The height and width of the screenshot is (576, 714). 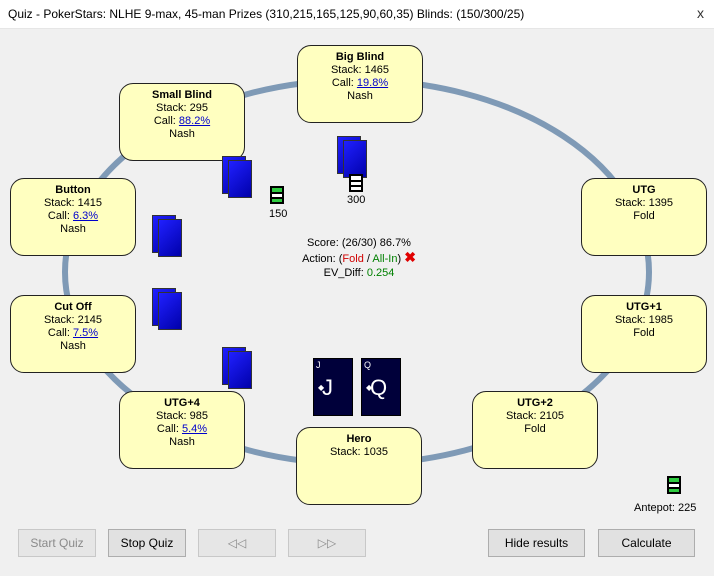 What do you see at coordinates (327, 543) in the screenshot?
I see `next-button: ▷▷` at bounding box center [327, 543].